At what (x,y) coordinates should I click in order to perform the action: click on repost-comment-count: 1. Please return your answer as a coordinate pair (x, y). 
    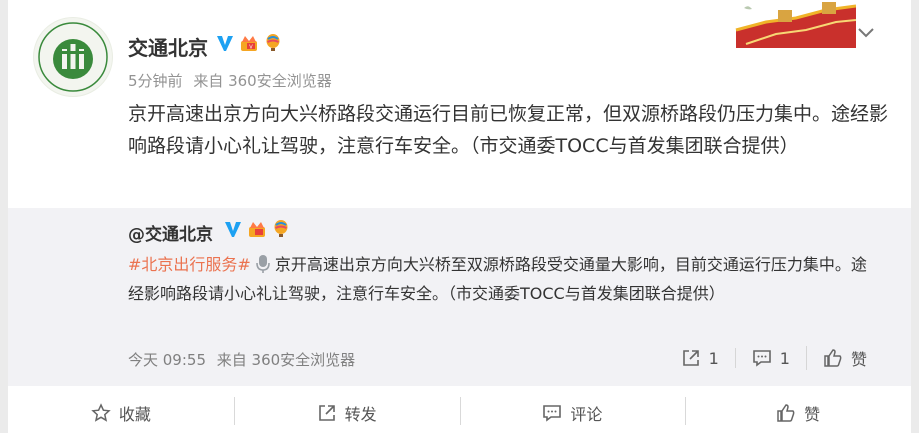
    Looking at the image, I should click on (784, 358).